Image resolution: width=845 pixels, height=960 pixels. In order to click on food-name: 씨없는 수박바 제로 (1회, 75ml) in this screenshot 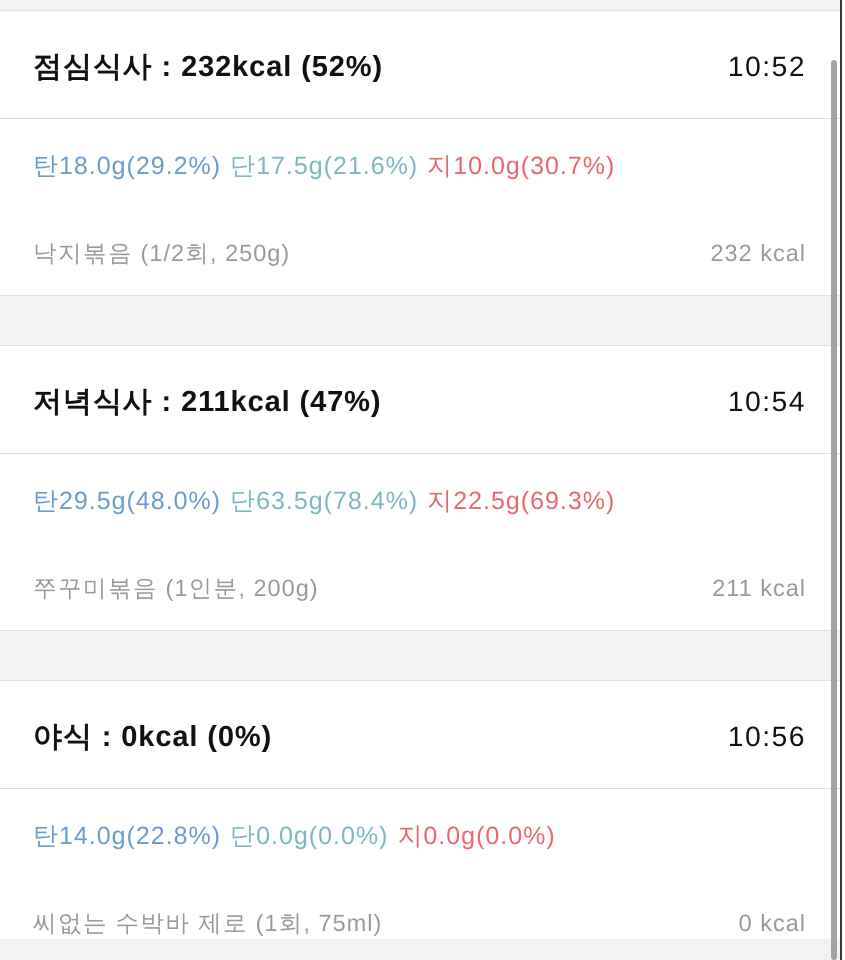, I will do `click(207, 923)`.